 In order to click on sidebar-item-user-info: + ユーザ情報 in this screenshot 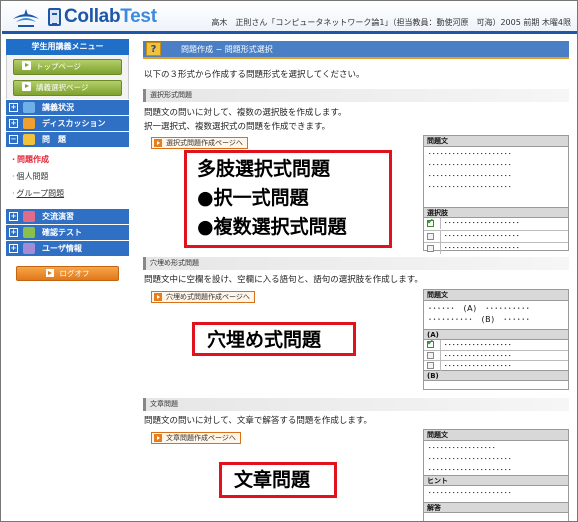, I will do `click(67, 248)`.